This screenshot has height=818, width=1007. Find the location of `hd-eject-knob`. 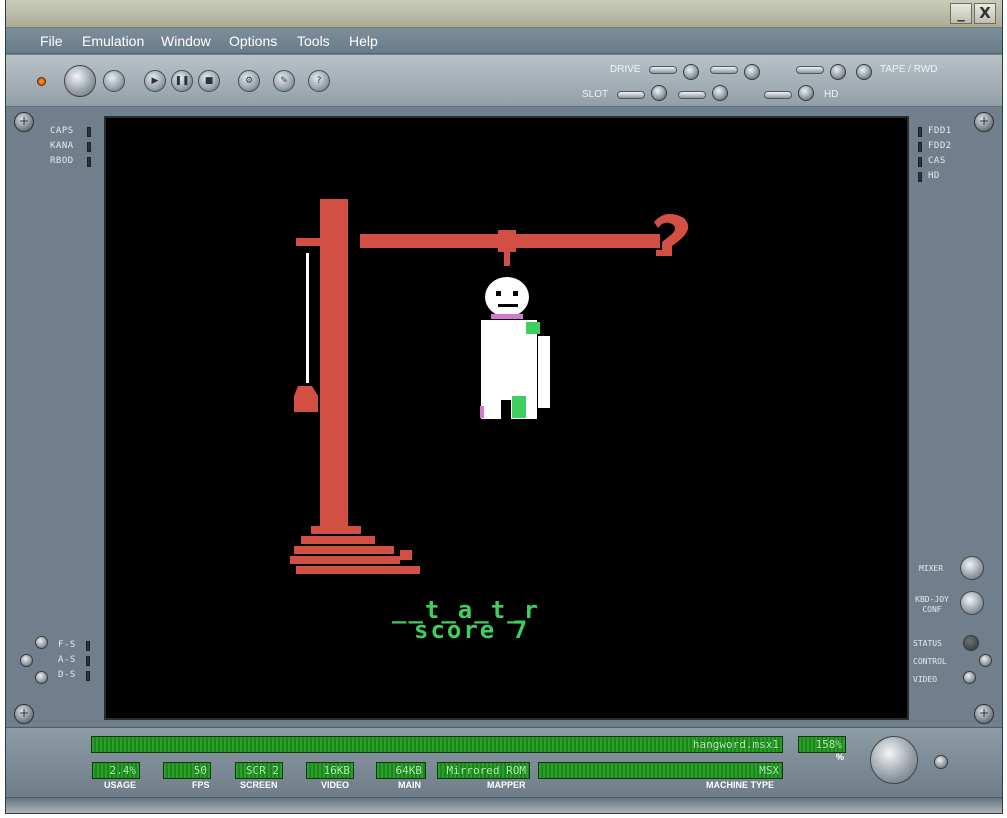

hd-eject-knob is located at coordinates (806, 93).